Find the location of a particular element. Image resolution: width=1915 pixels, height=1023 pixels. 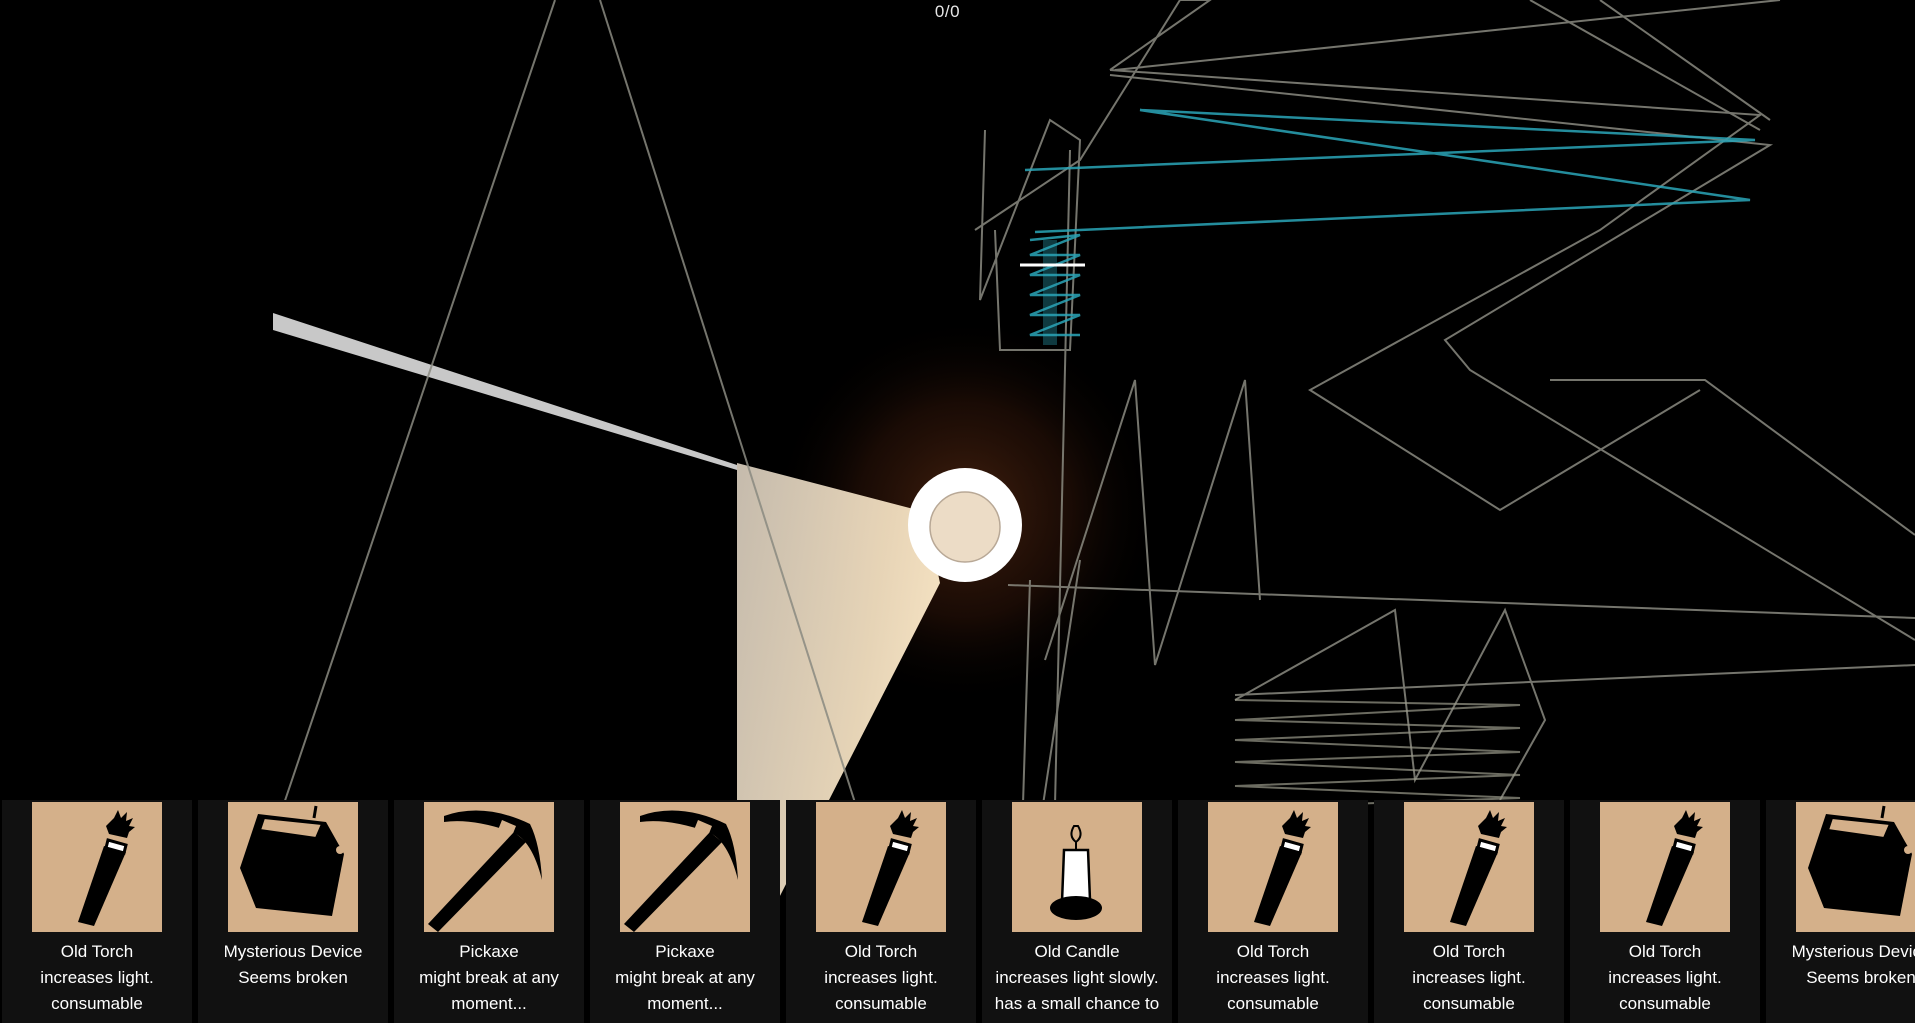

inventory-slot-8: Old Torch increases light. consumable is located at coordinates (1469, 911).